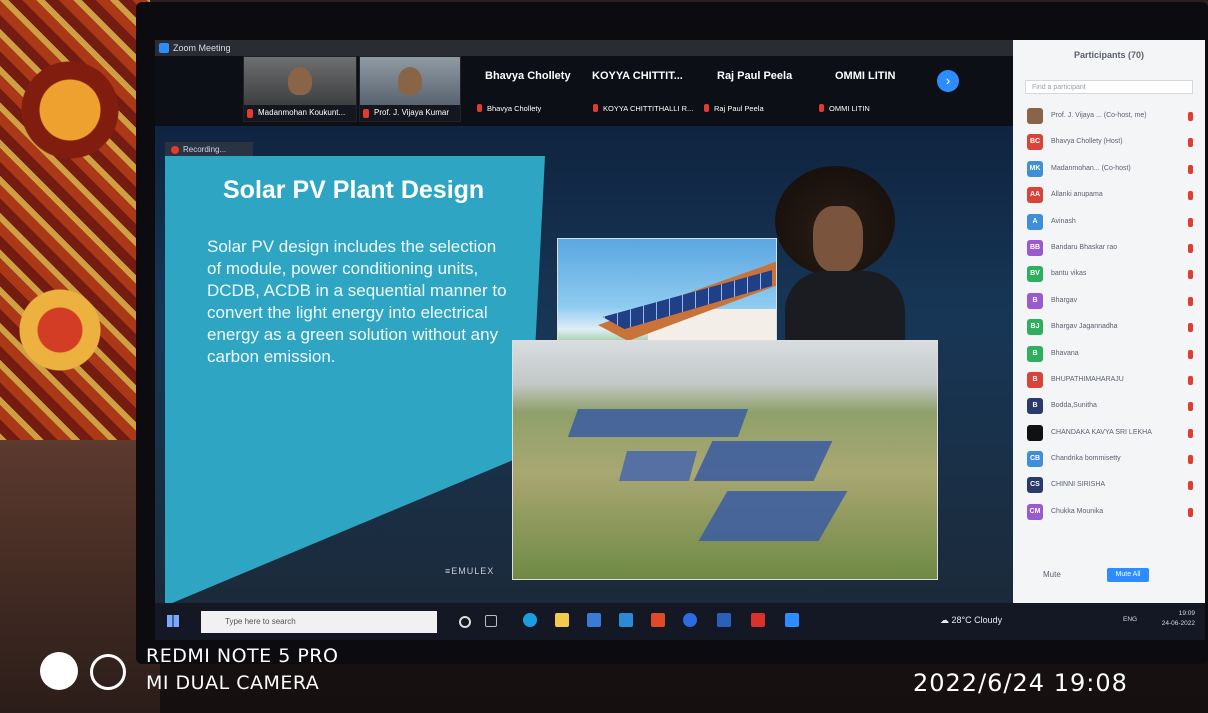 The width and height of the screenshot is (1208, 713). What do you see at coordinates (59, 671) in the screenshot?
I see `watermark-circle-filled` at bounding box center [59, 671].